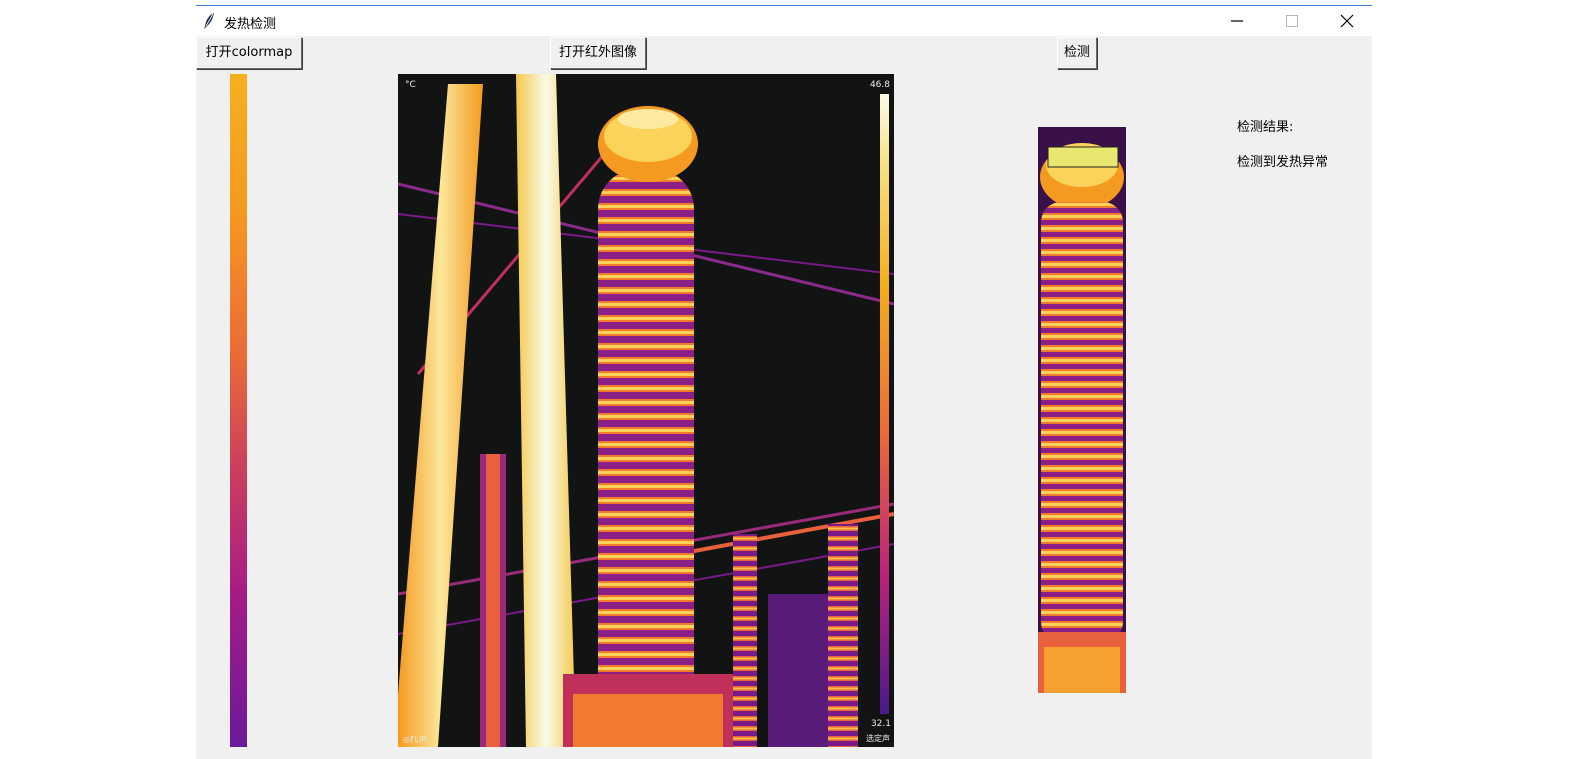 This screenshot has height=759, width=1575. I want to click on image-signature: 选定声, so click(878, 738).